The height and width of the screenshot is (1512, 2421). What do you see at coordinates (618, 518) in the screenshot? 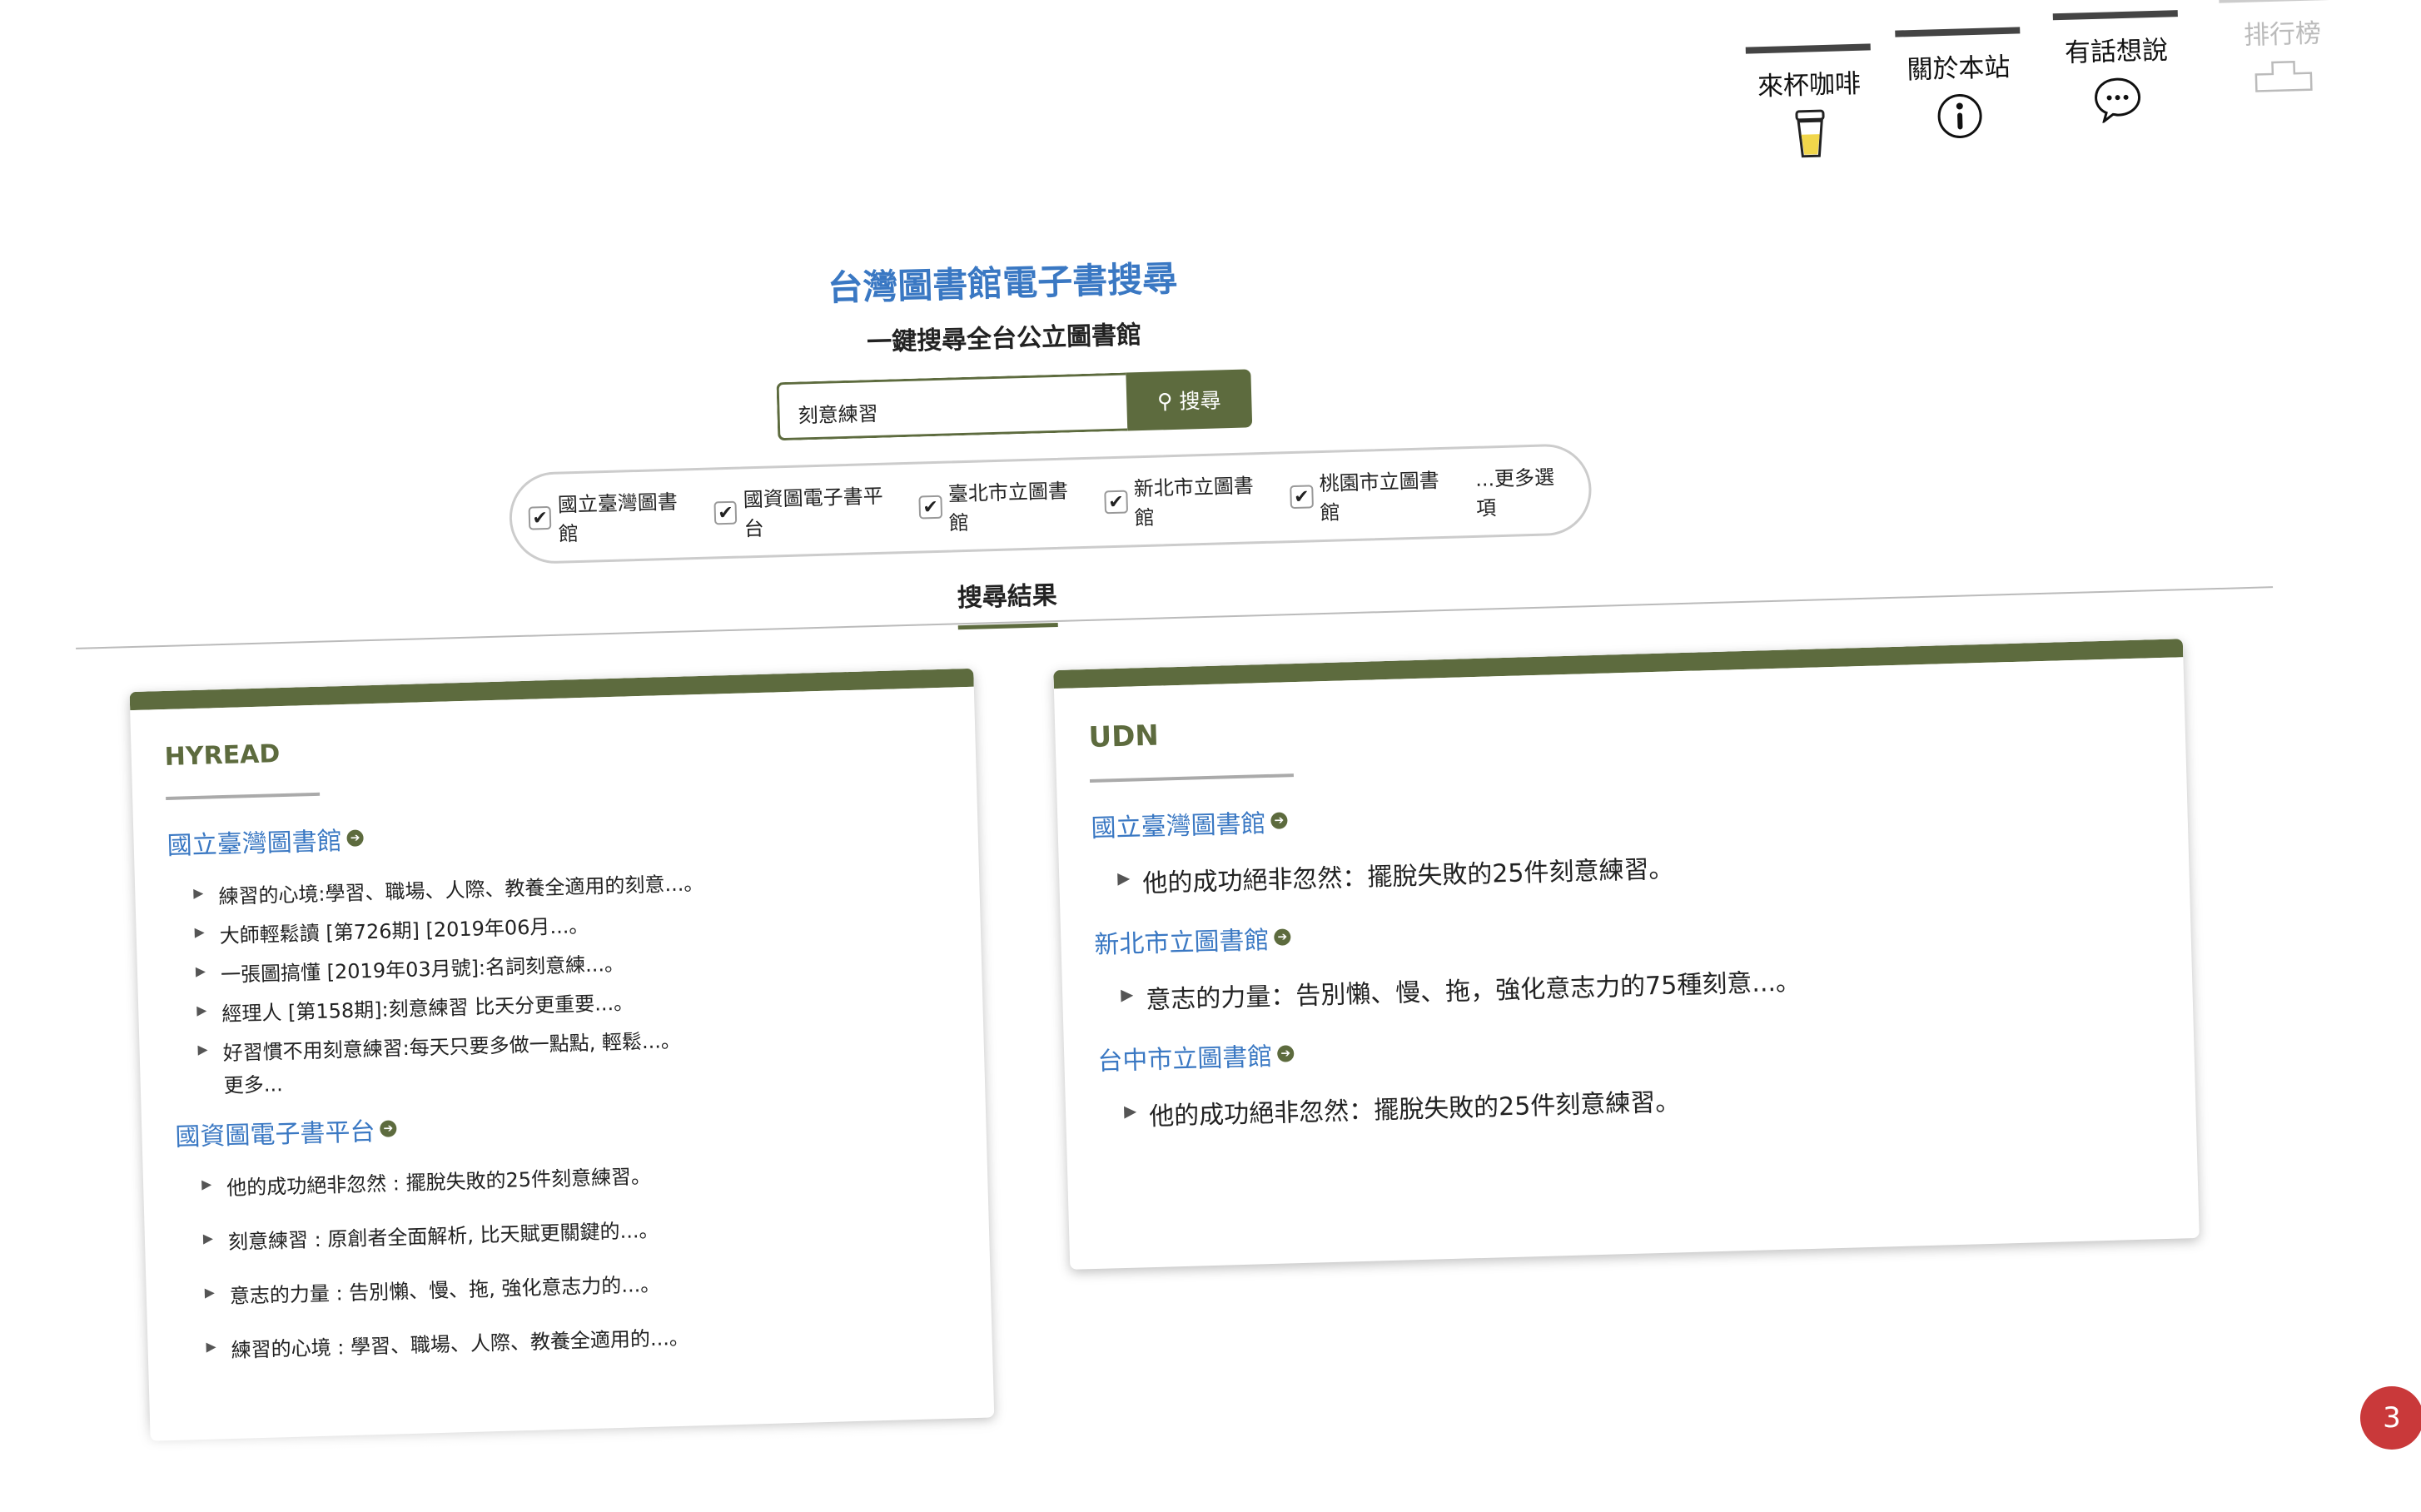
I see `filter-label: 國立臺灣圖書館` at bounding box center [618, 518].